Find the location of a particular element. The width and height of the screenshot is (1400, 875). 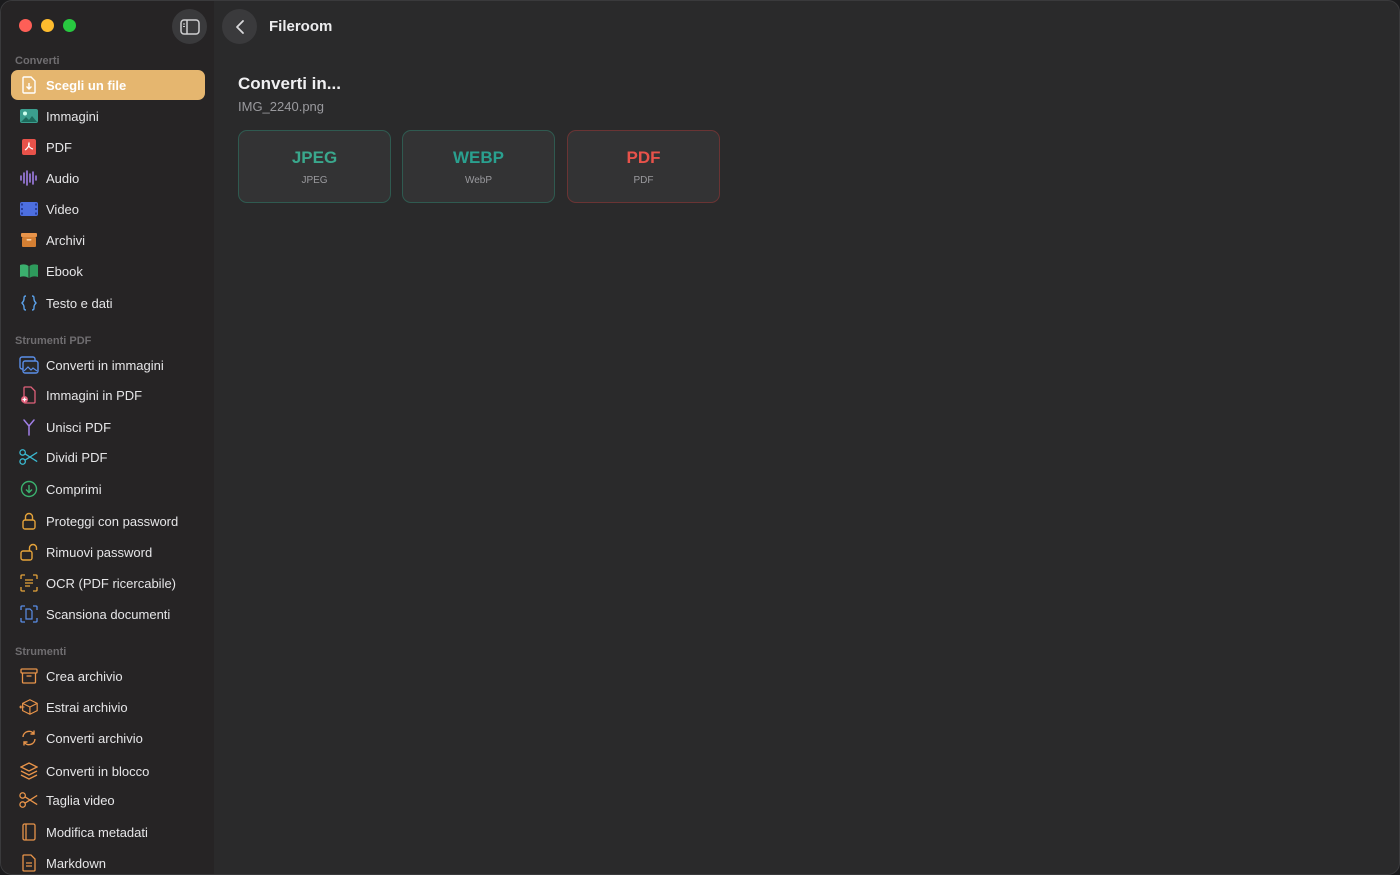

window-title: Fileroom is located at coordinates (301, 26).